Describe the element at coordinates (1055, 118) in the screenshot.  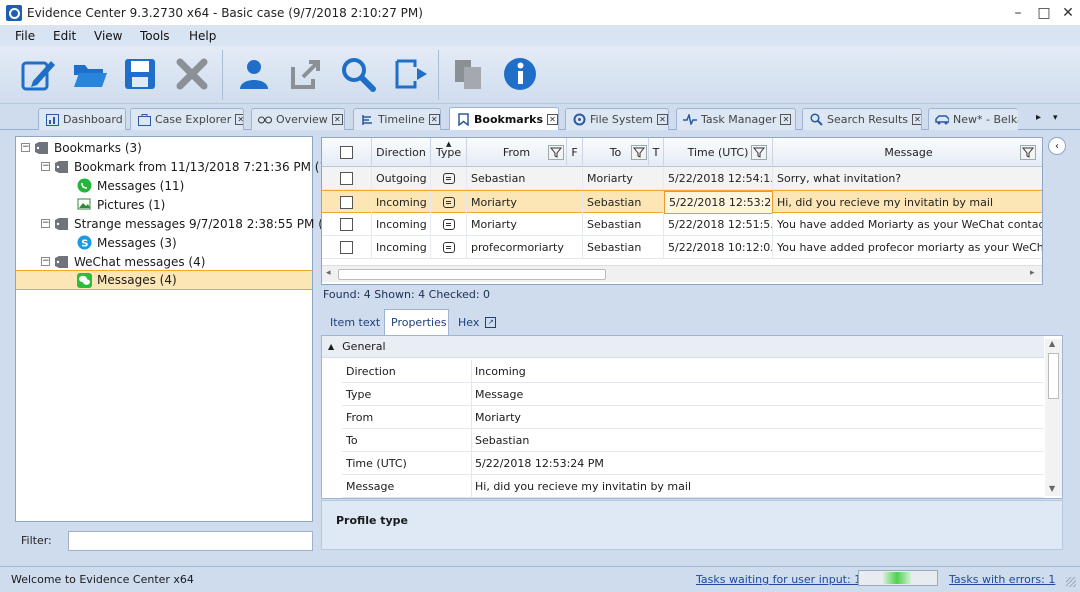
I see `tab-list-dropdown-icon: ▾` at that location.